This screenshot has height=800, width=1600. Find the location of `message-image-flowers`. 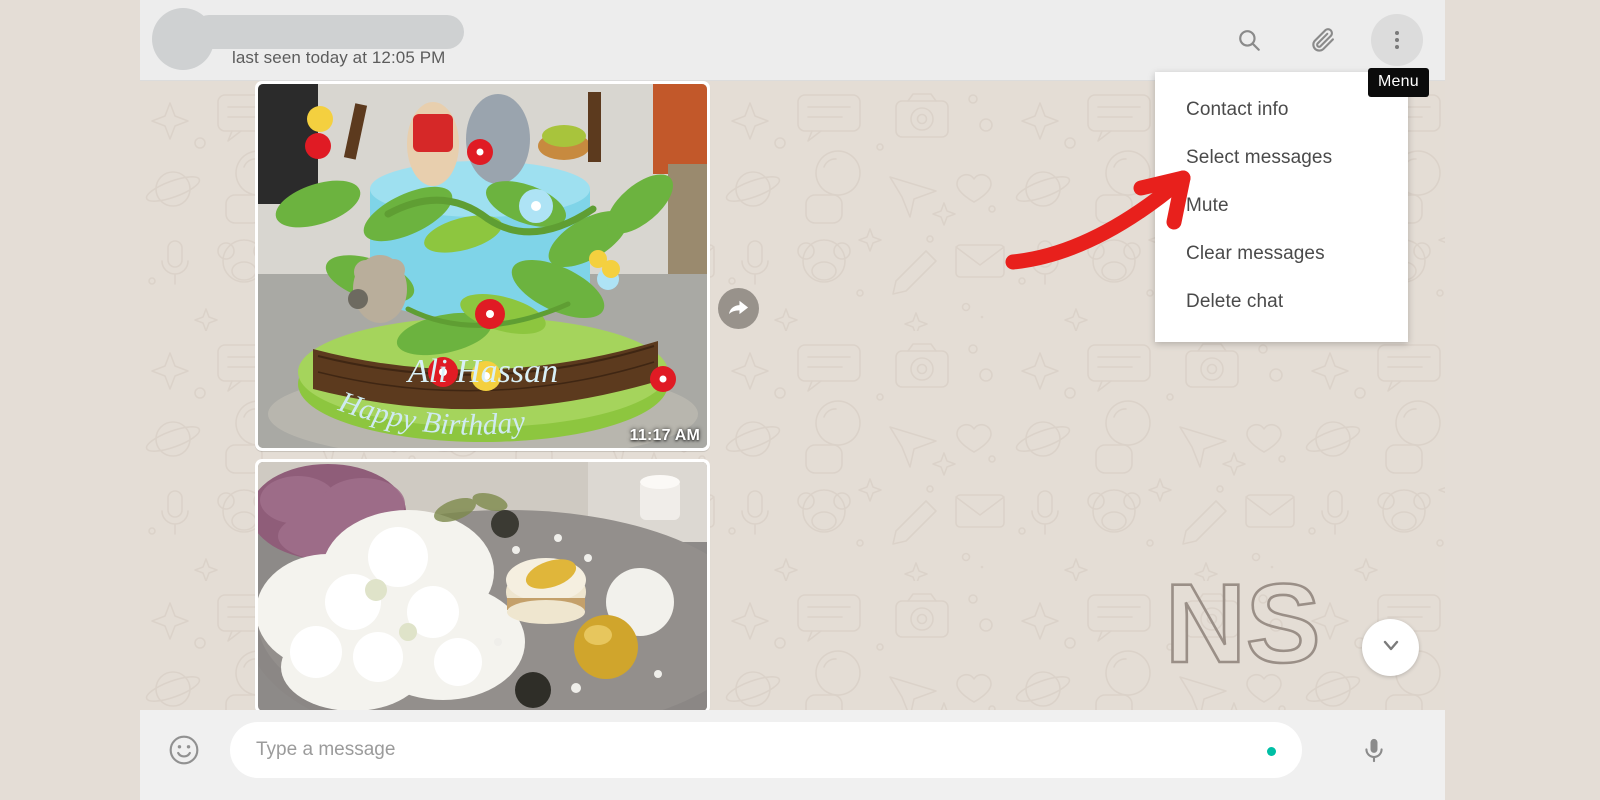

message-image-flowers is located at coordinates (482, 584).